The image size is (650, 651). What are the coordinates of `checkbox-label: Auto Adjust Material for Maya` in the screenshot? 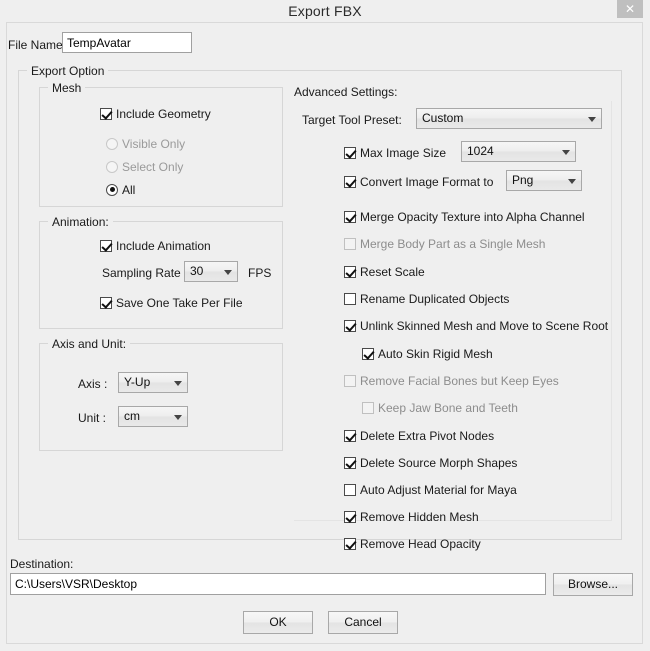 It's located at (438, 489).